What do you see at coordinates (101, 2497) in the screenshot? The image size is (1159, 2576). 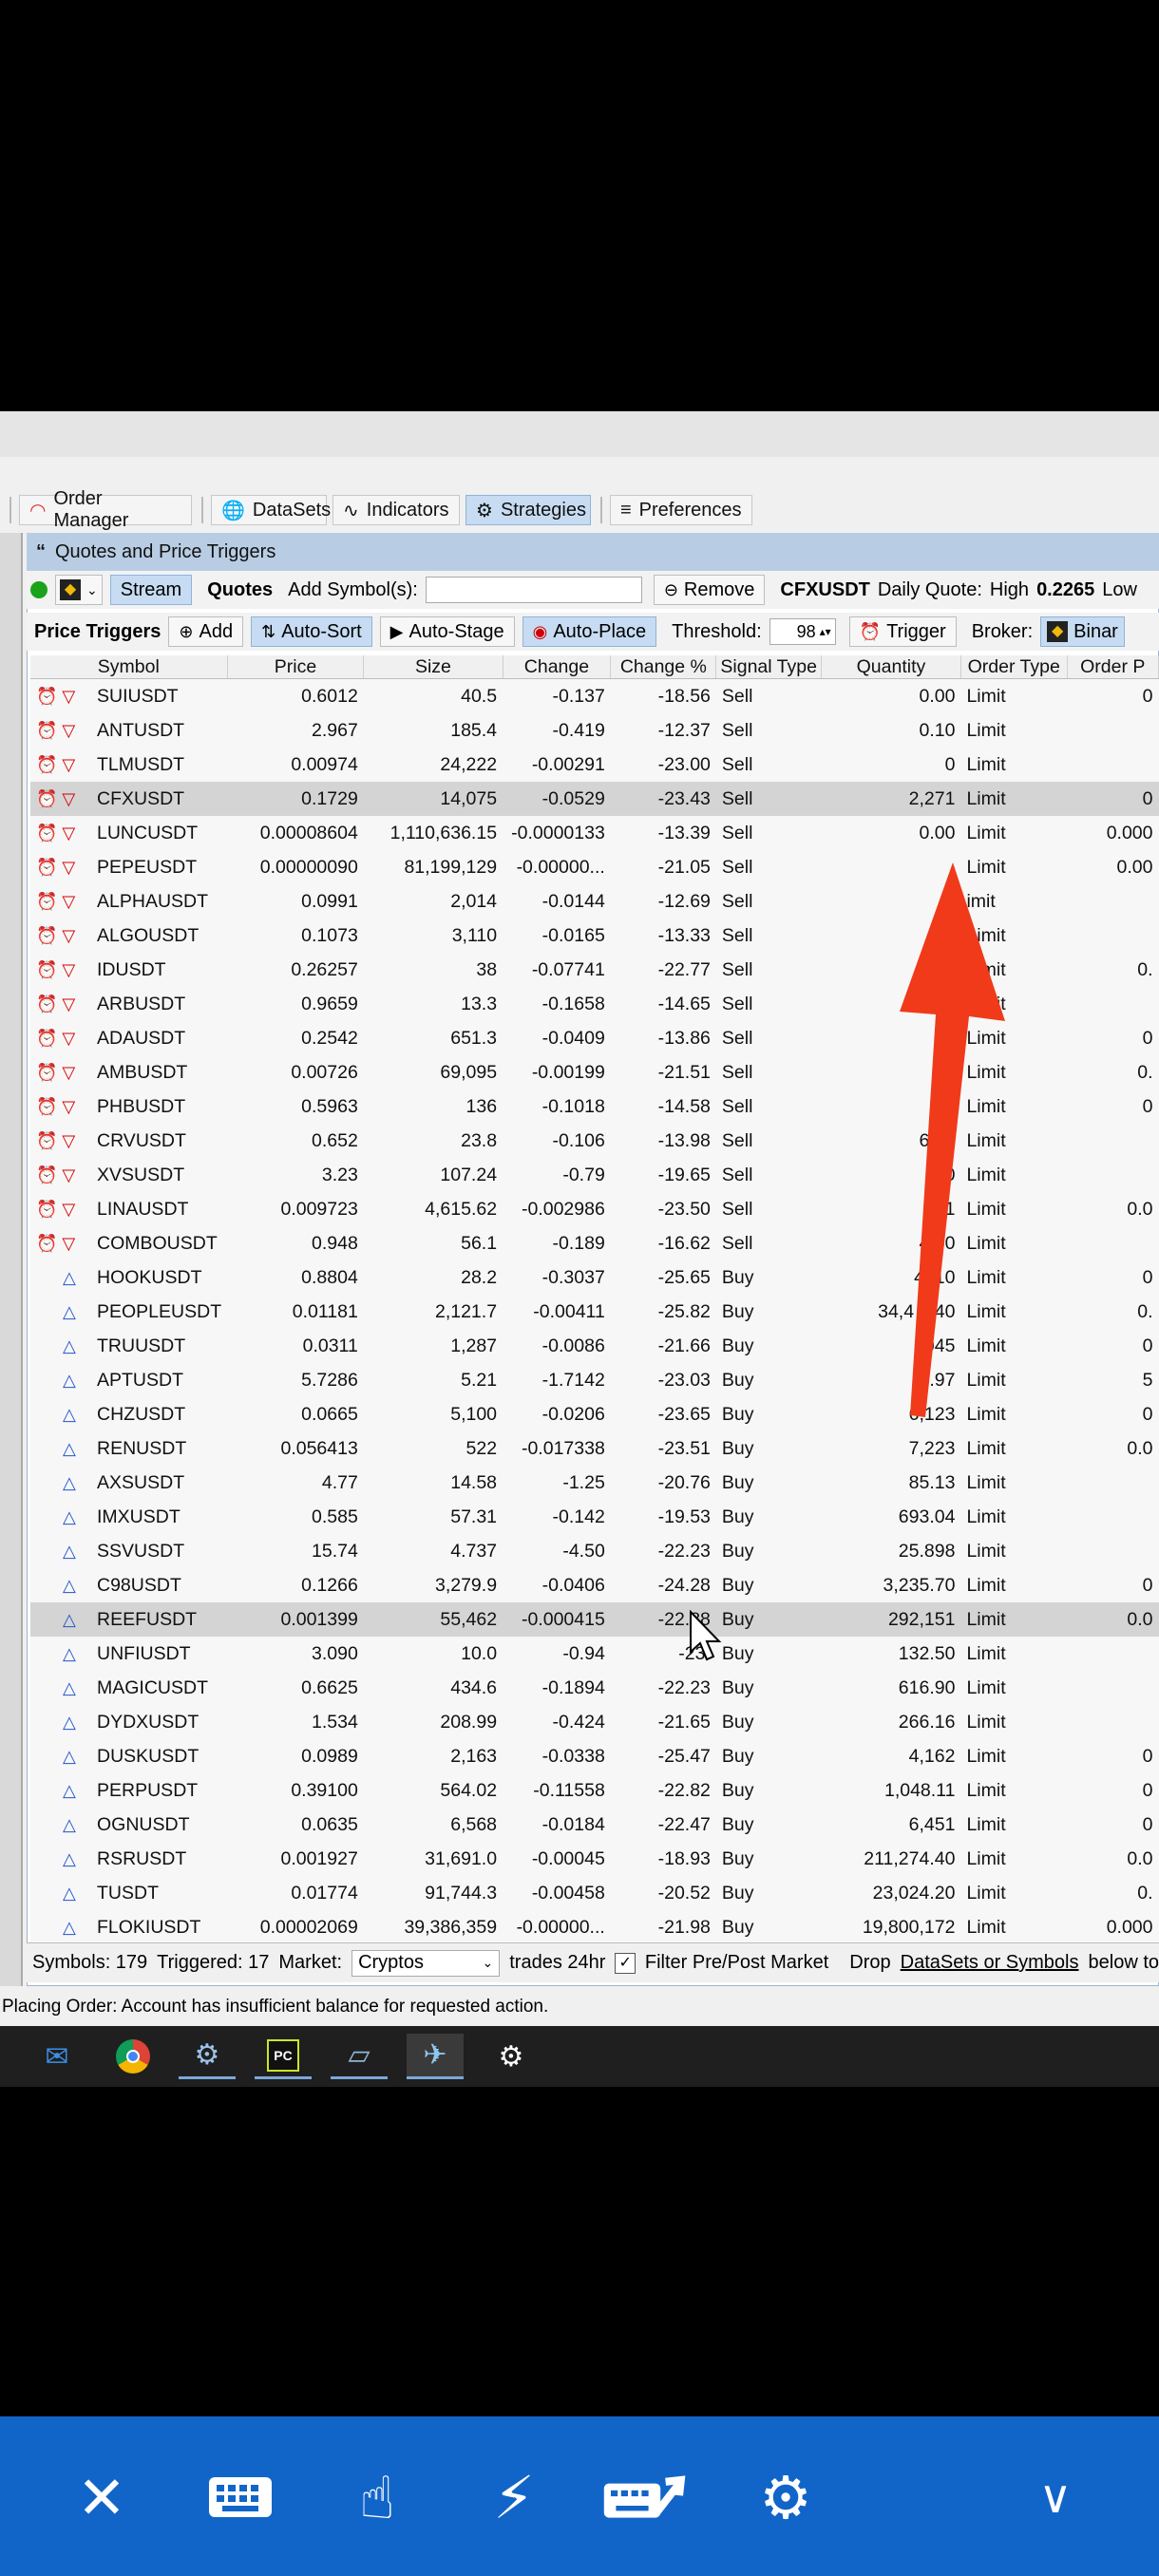 I see `close-icon: ✕` at bounding box center [101, 2497].